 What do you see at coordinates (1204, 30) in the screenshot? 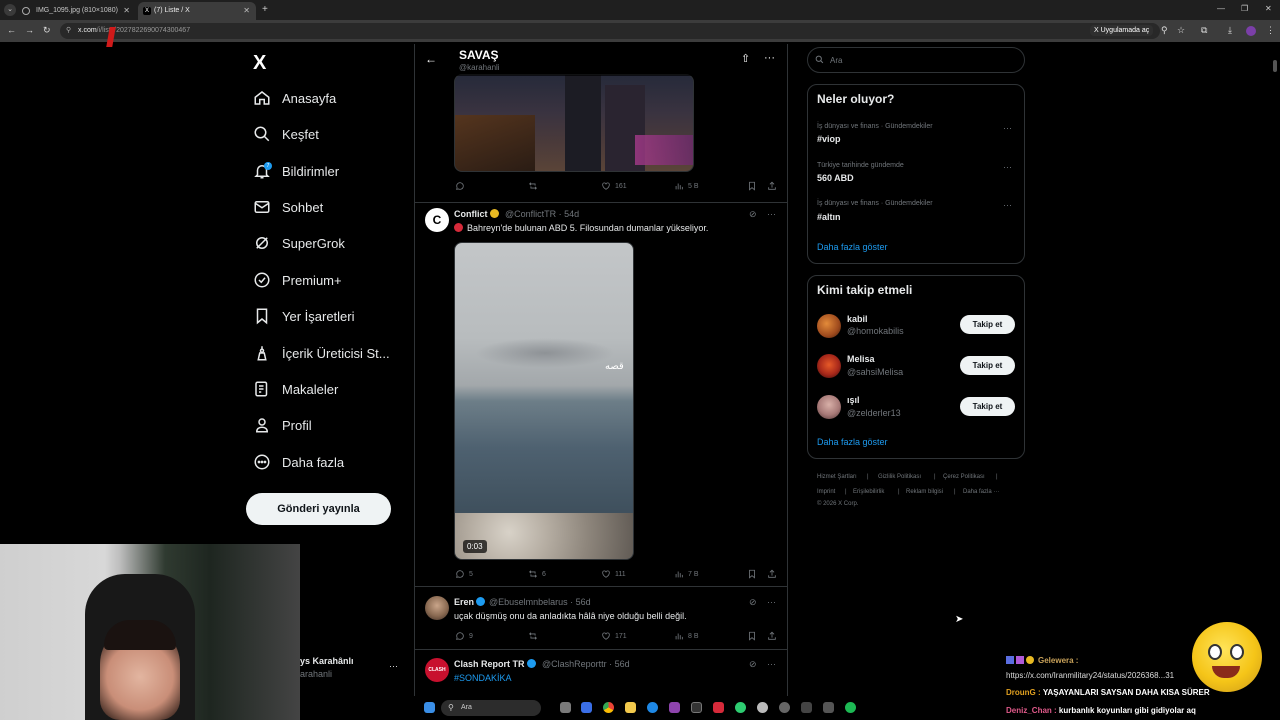
I see `extensions-icon: ⧉` at bounding box center [1204, 30].